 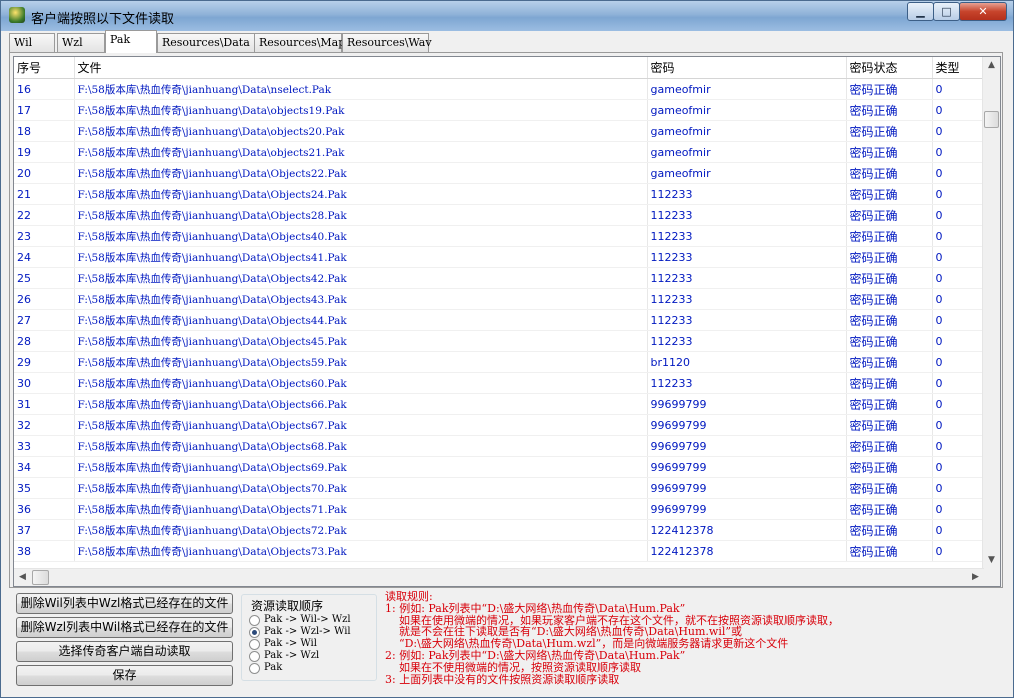 I want to click on cell-password: 122412378, so click(x=747, y=530).